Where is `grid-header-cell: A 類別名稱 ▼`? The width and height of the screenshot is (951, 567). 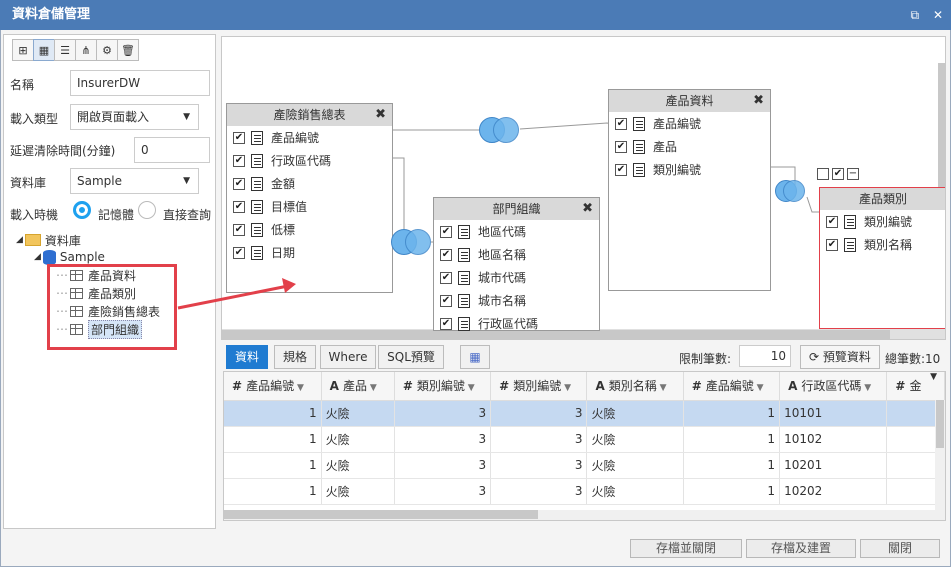
grid-header-cell: A 類別名稱 ▼ is located at coordinates (635, 386).